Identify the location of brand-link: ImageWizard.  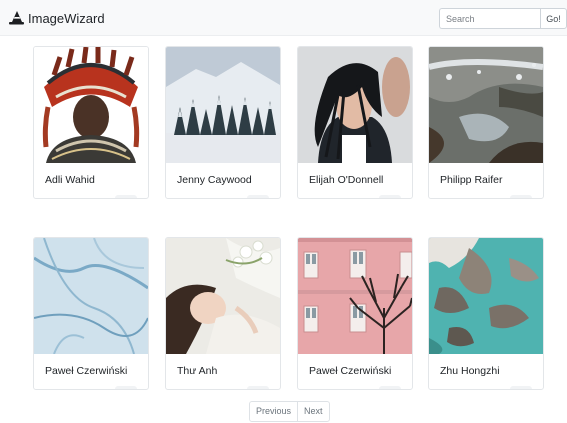
(56, 18).